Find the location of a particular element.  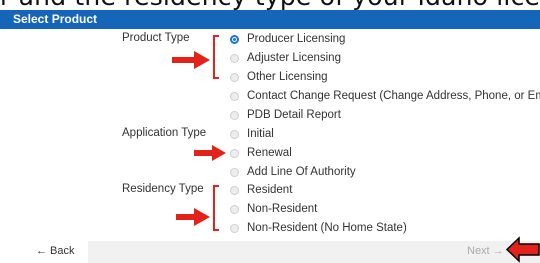

back-button: ← Back is located at coordinates (55, 251).